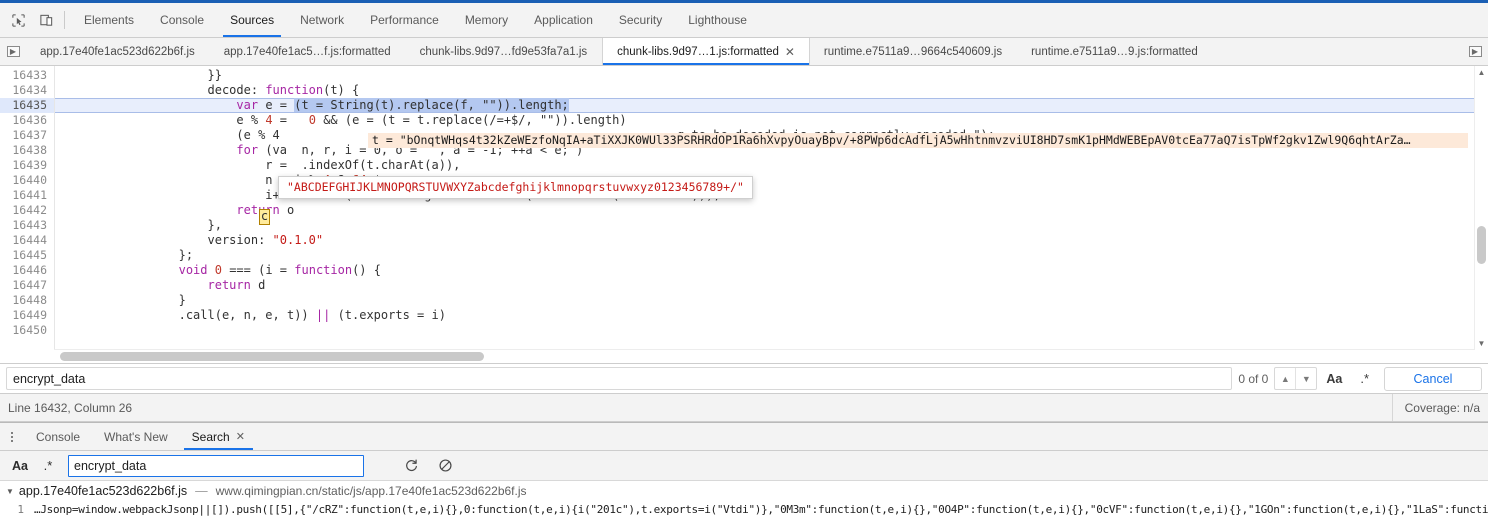  What do you see at coordinates (504, 51) in the screenshot?
I see `source-tab-chunk-libs-js: chunk-libs.9d97…fd9e53fa7a1.js` at bounding box center [504, 51].